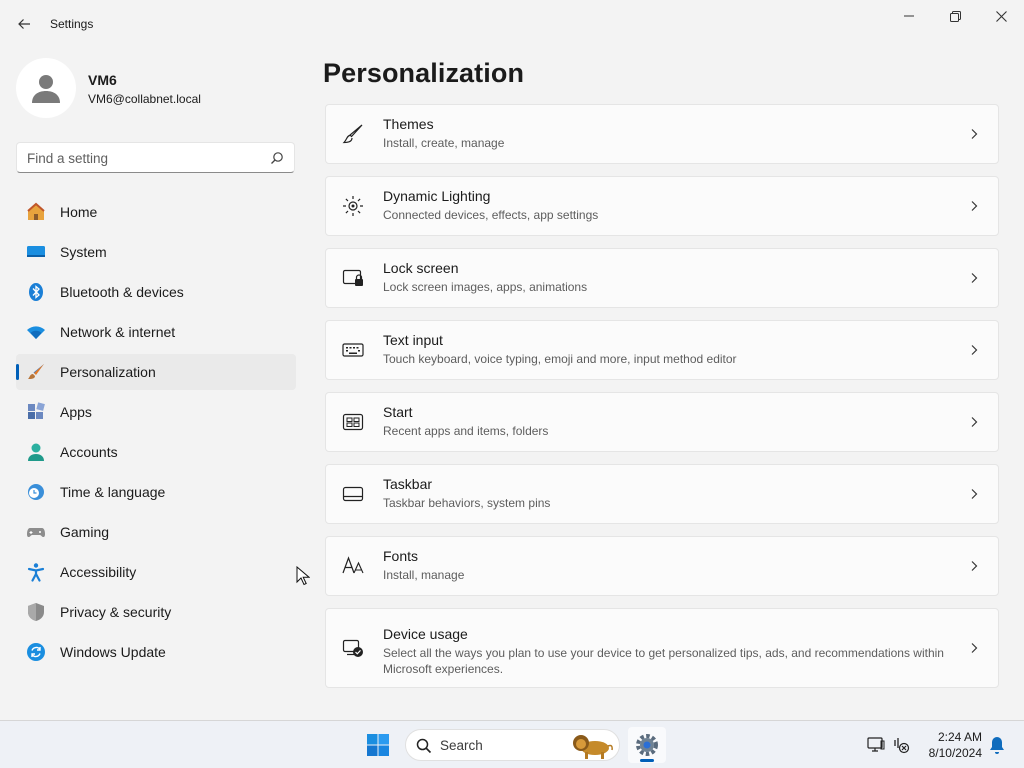 This screenshot has width=1024, height=768. What do you see at coordinates (398, 412) in the screenshot?
I see `card-title: Start` at bounding box center [398, 412].